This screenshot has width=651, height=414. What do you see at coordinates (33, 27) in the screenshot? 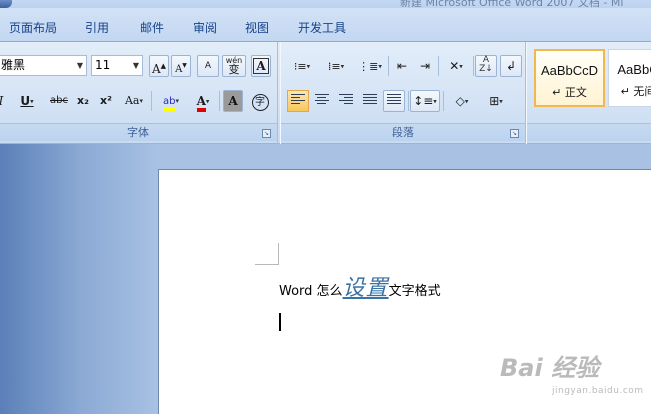
I see `tab-page-layout: 页面布局` at bounding box center [33, 27].